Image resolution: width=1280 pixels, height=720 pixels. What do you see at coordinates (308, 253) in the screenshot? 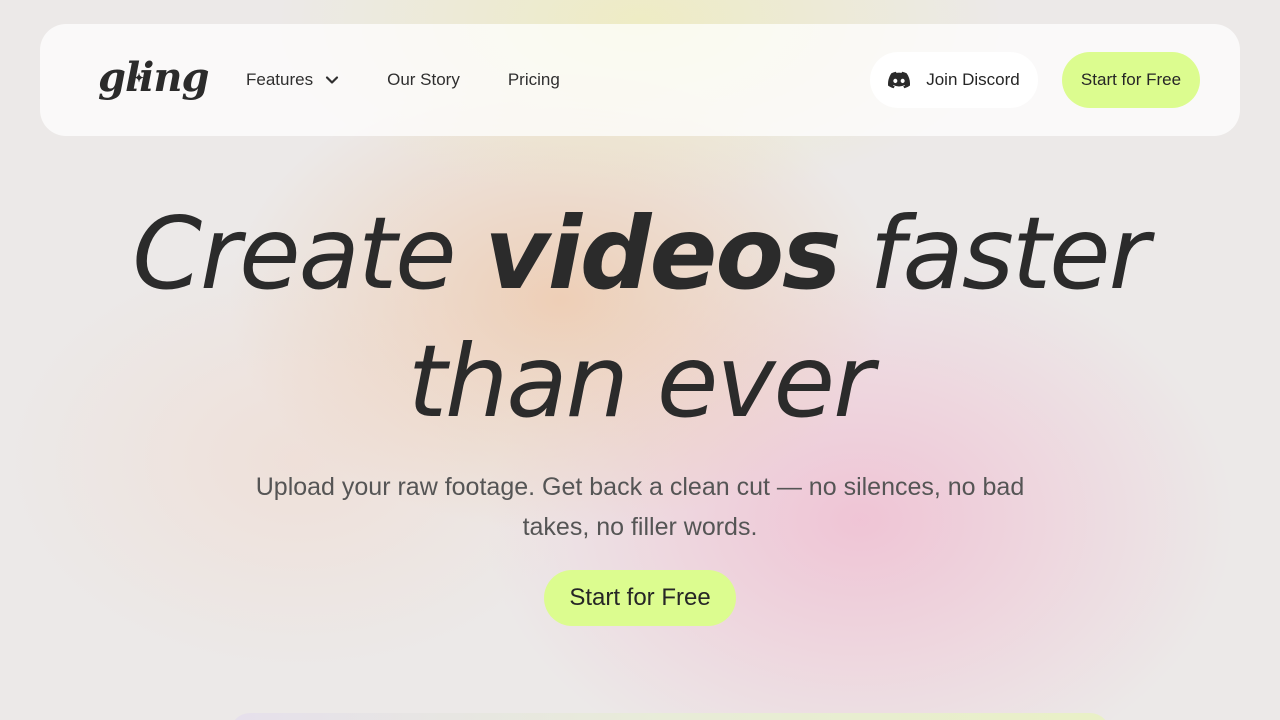
I see `hero-title-part1: Create` at bounding box center [308, 253].